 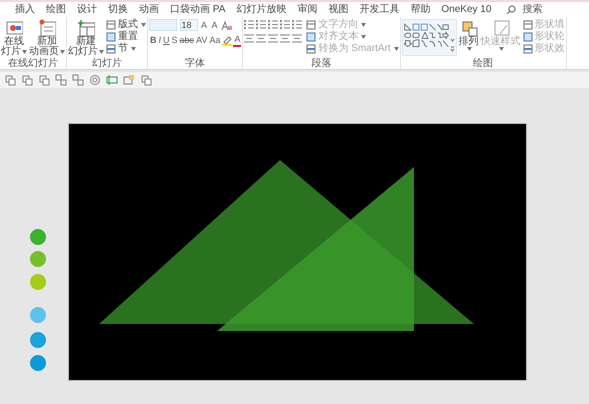 I want to click on ribbon-tab: OneKey 10, so click(x=466, y=10).